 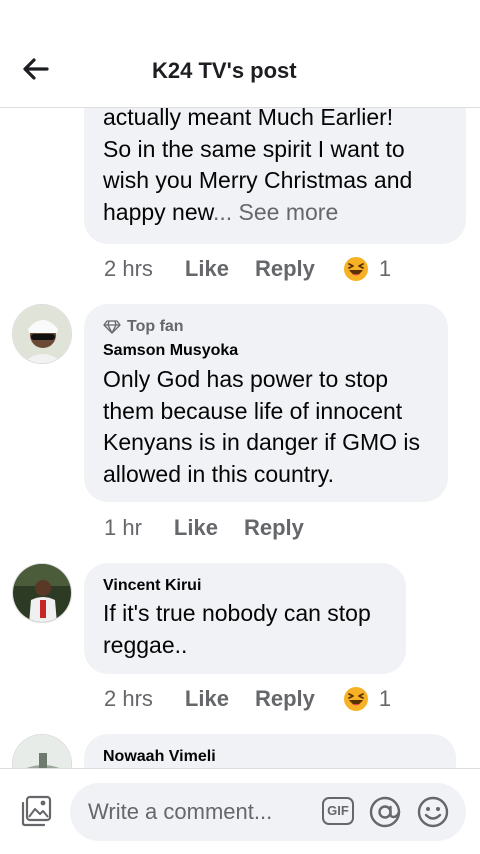 I want to click on emoji-icon, so click(x=433, y=812).